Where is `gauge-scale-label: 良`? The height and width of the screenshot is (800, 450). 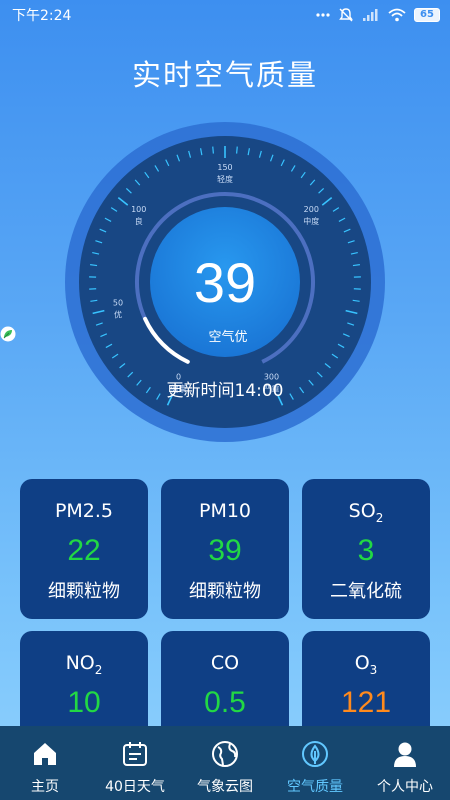 gauge-scale-label: 良 is located at coordinates (139, 221).